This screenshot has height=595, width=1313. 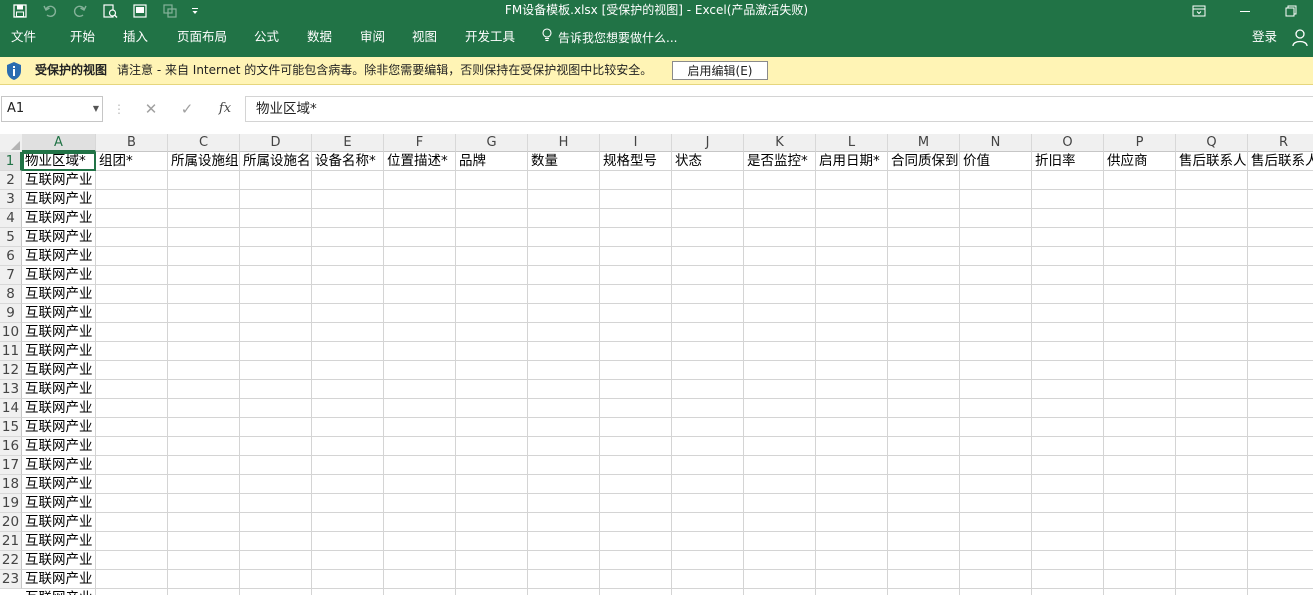 I want to click on column-header-j: J, so click(x=708, y=143).